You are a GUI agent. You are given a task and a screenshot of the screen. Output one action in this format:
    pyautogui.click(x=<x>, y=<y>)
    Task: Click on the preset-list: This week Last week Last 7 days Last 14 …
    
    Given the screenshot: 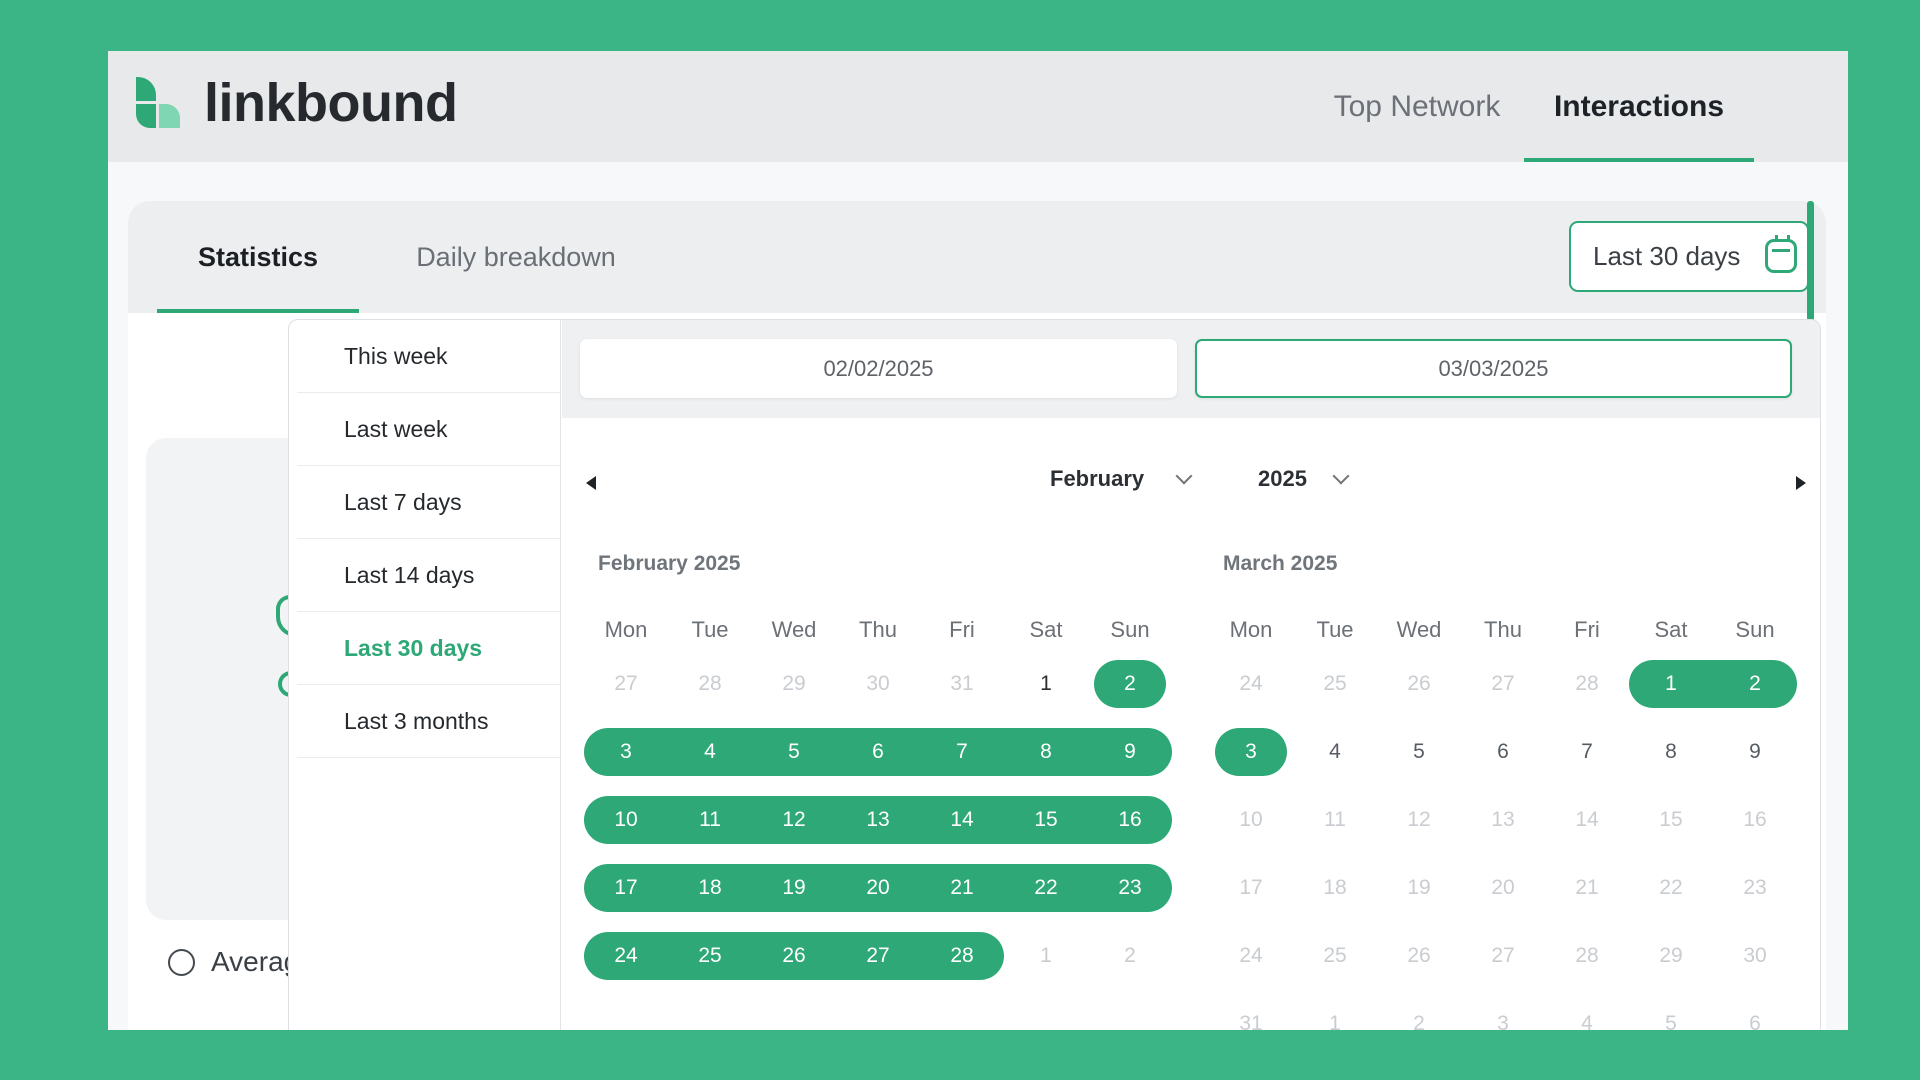 What is the action you would take?
    pyautogui.click(x=425, y=675)
    